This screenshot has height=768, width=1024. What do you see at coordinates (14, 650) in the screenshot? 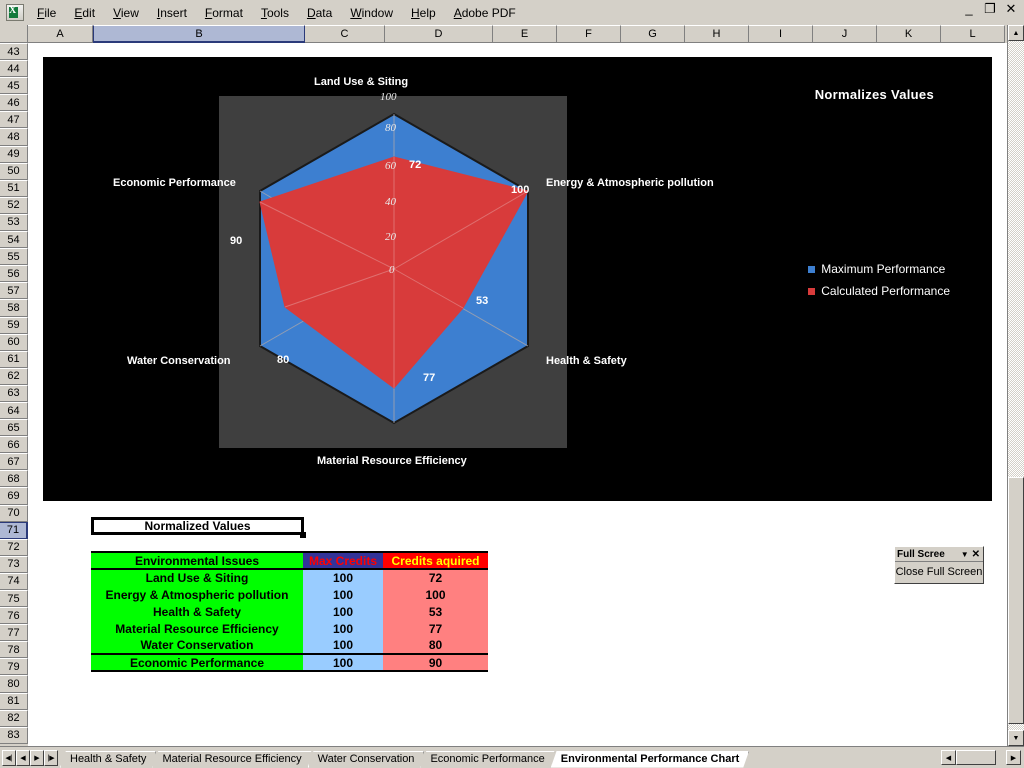
I see `row-header-78: 78` at bounding box center [14, 650].